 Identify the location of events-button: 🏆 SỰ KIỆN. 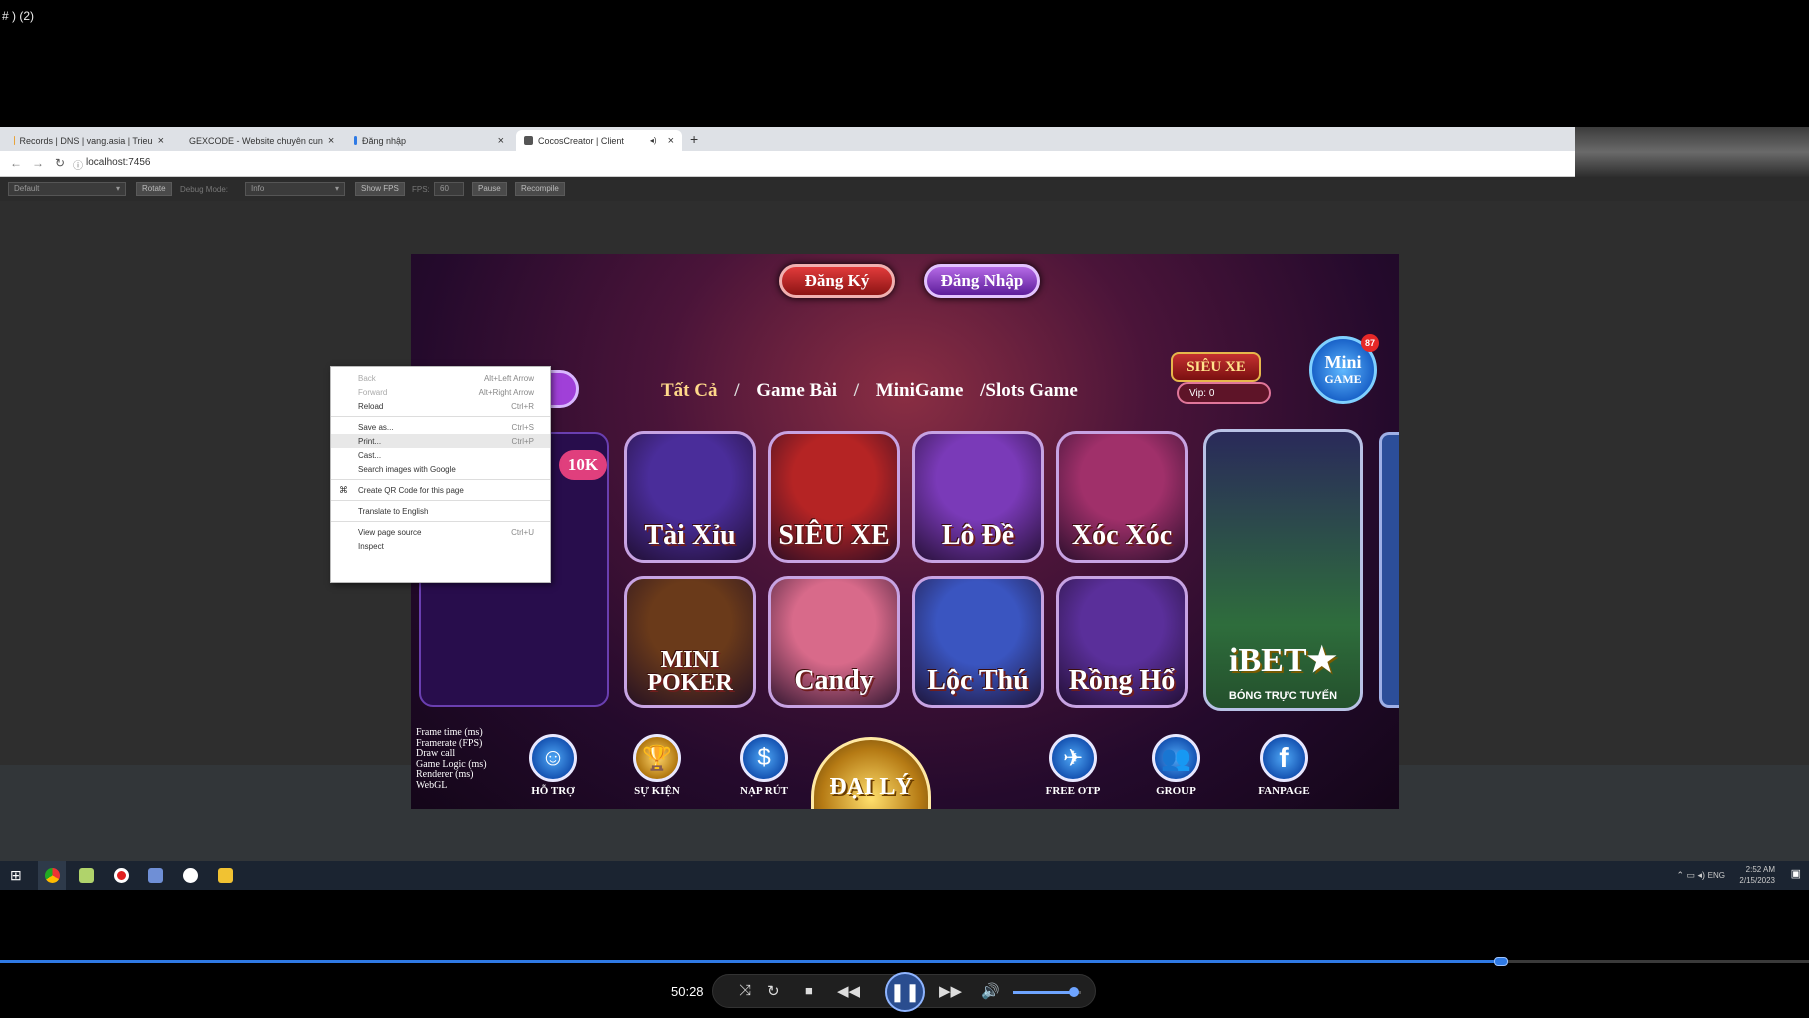
(657, 765).